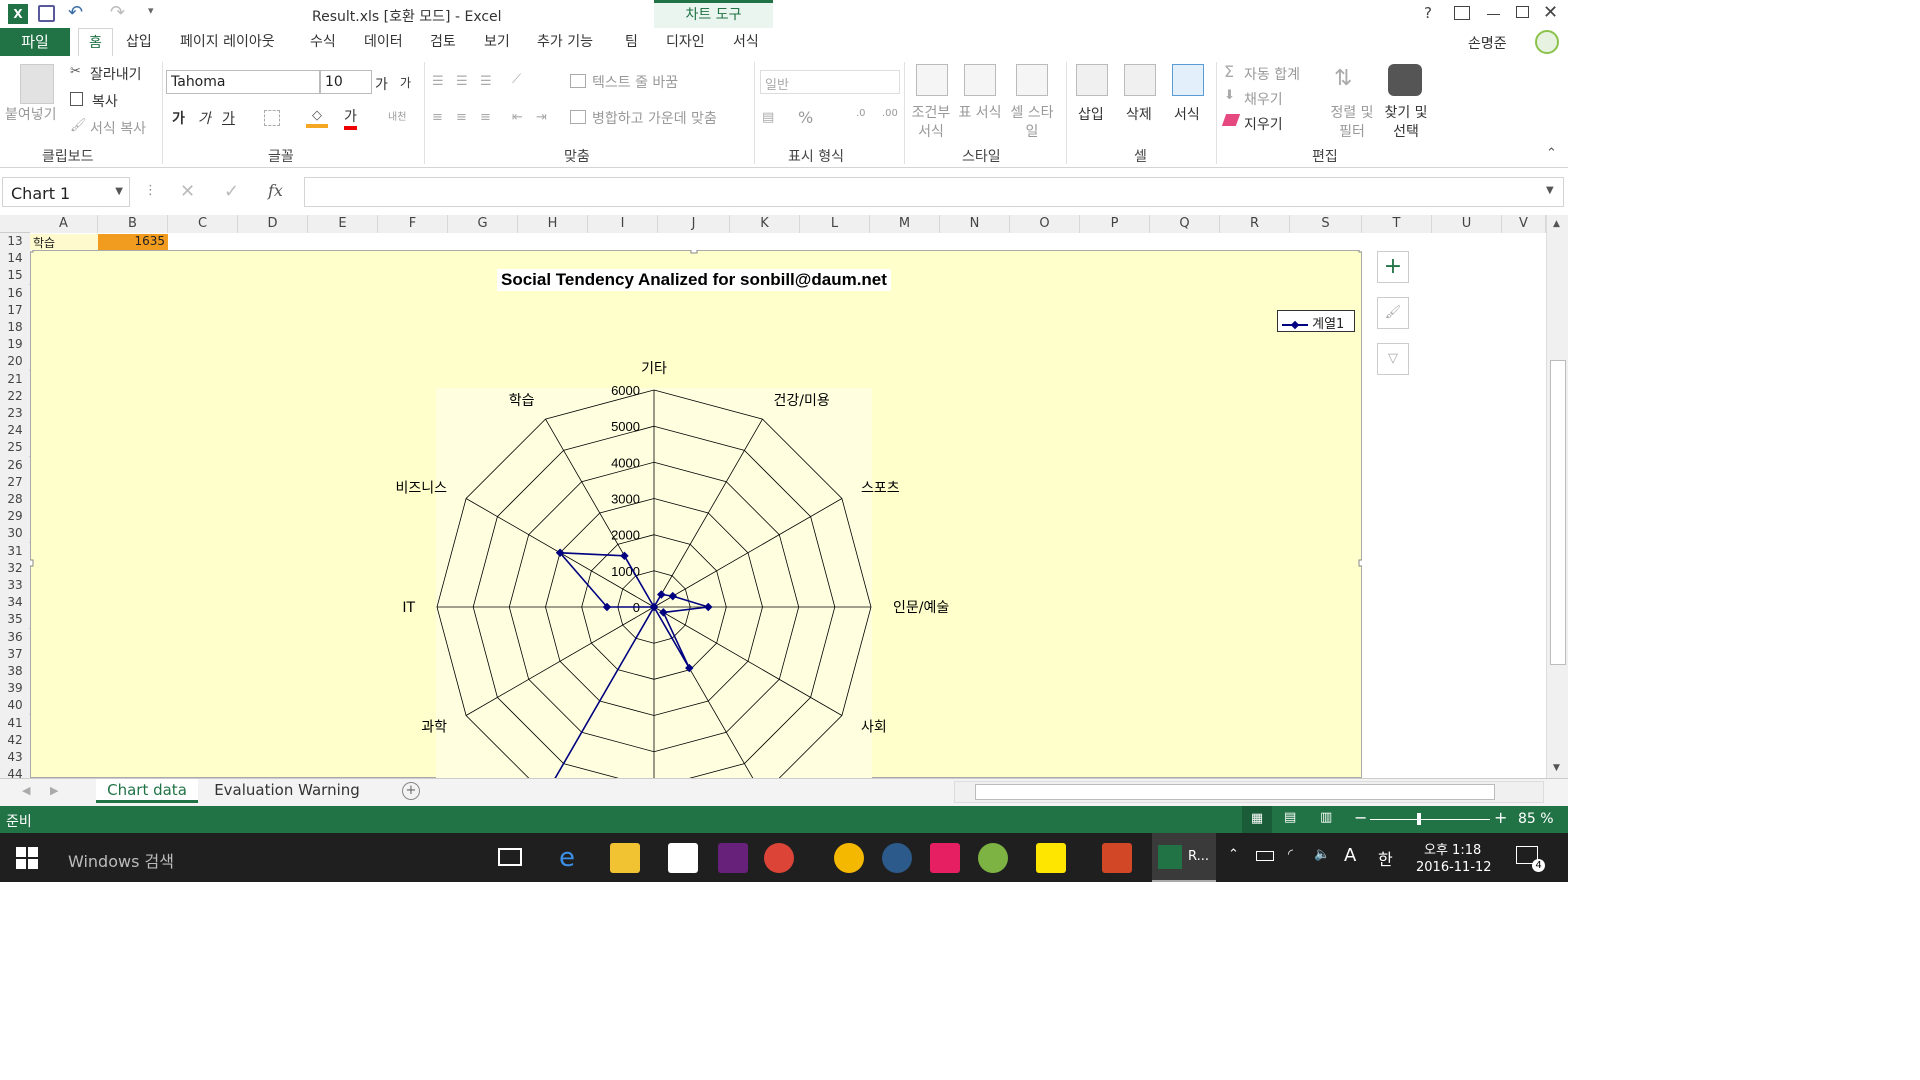 Image resolution: width=1920 pixels, height=1080 pixels. I want to click on percent-button: %, so click(805, 117).